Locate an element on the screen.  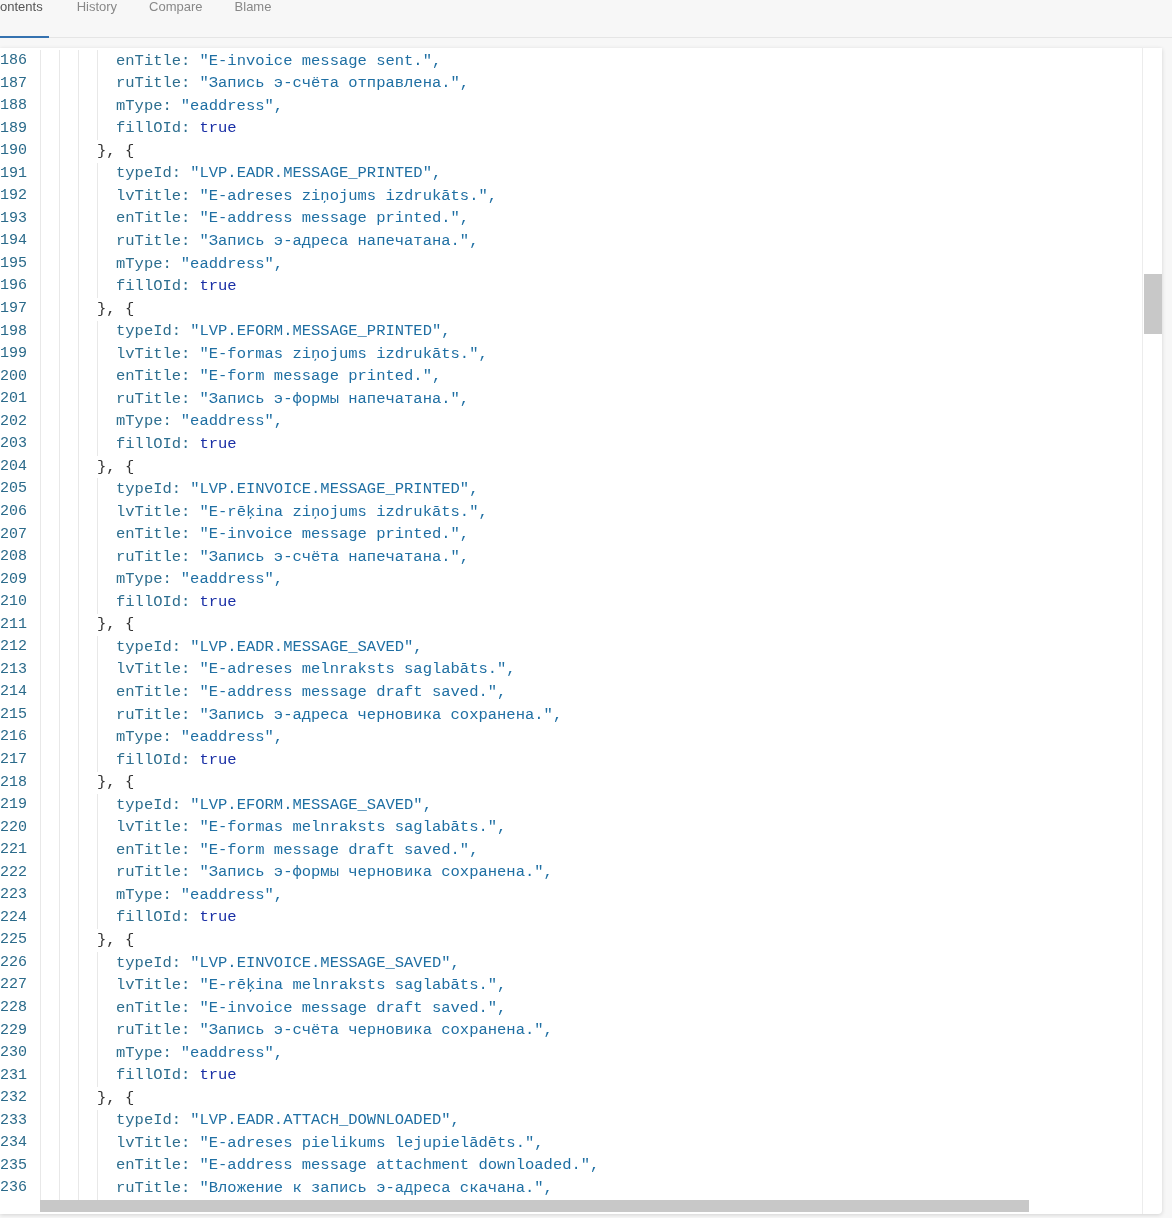
line-number: 186 is located at coordinates (14, 61).